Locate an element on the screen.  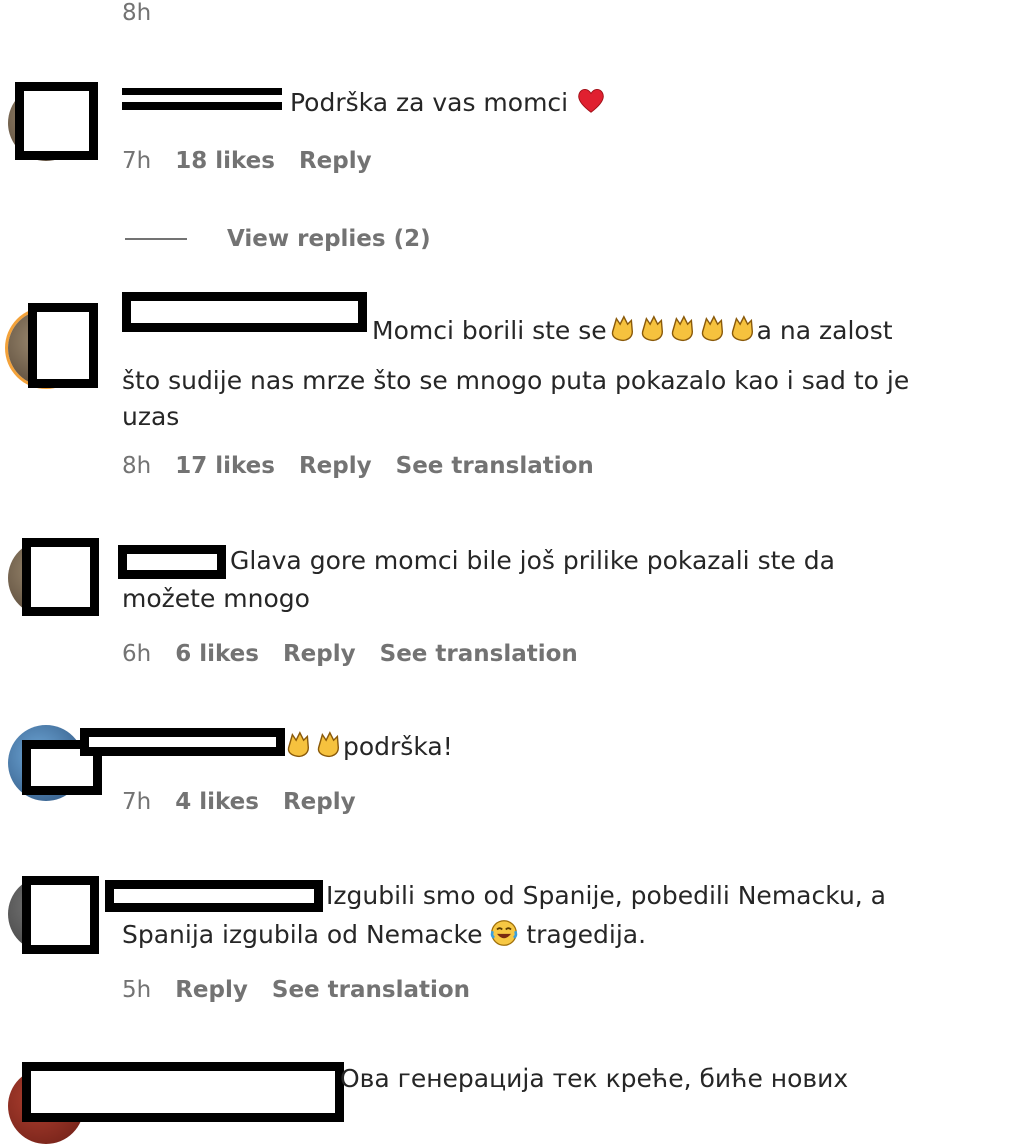
view-replies-button: View replies (2) is located at coordinates (278, 239).